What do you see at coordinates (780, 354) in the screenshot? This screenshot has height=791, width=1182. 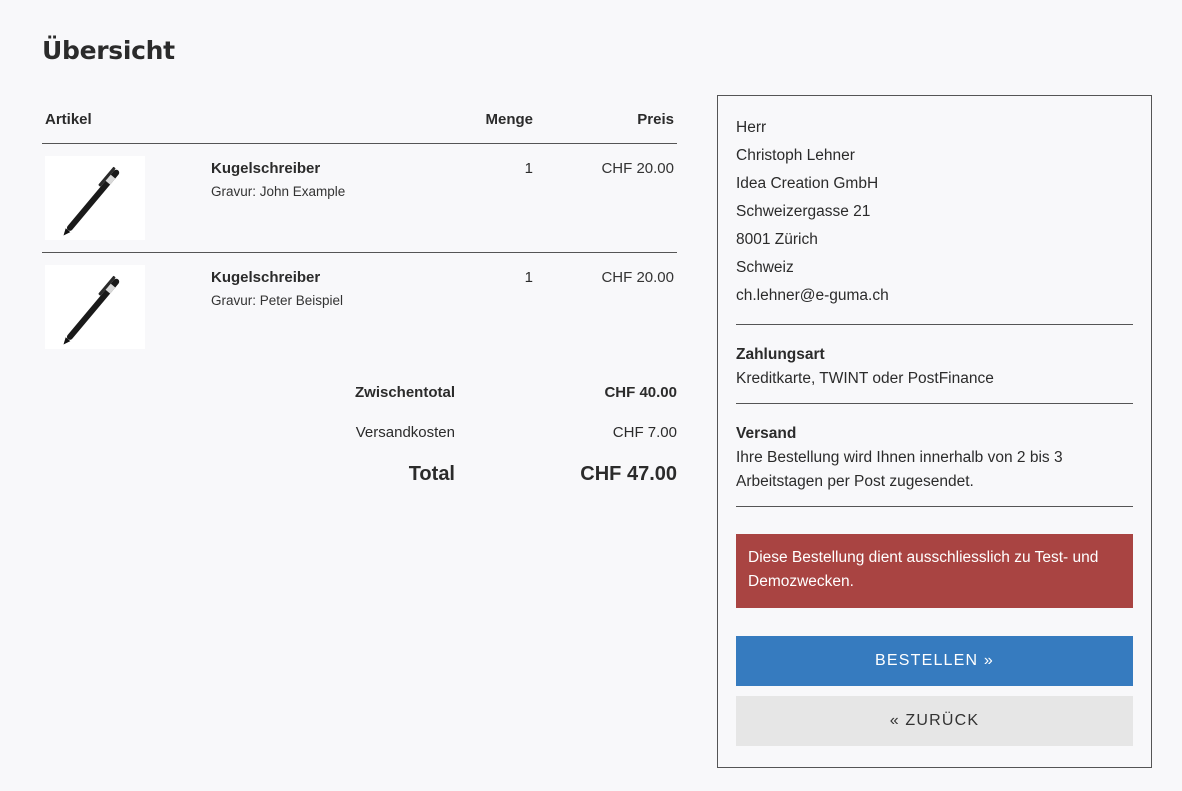 I see `payment-method-heading: Zahlungsart` at bounding box center [780, 354].